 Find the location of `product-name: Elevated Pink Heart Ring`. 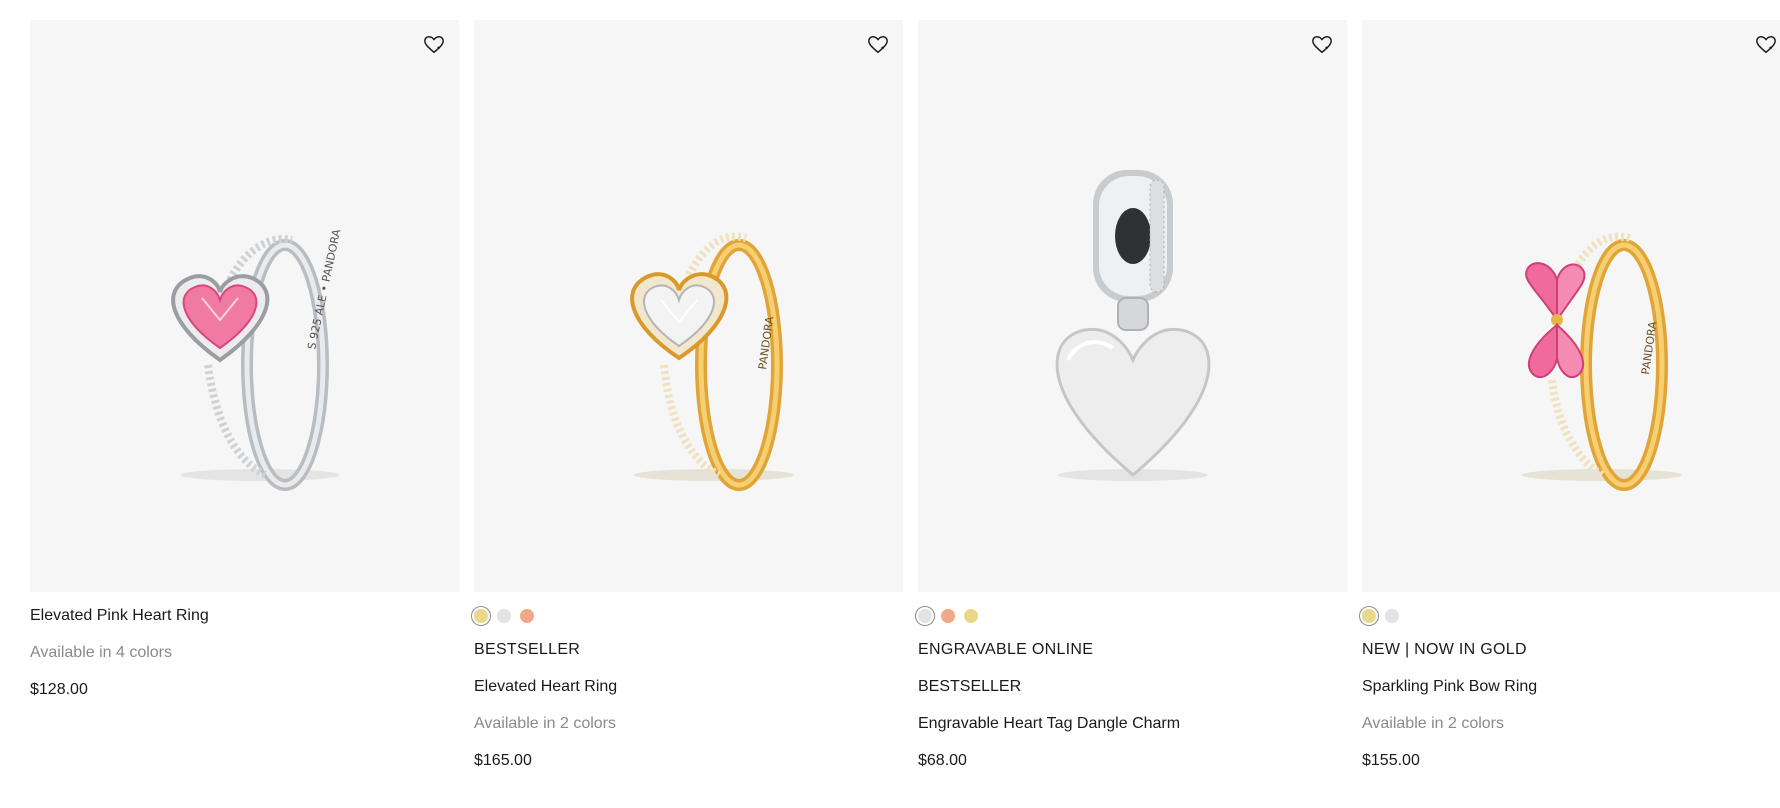

product-name: Elevated Pink Heart Ring is located at coordinates (244, 615).